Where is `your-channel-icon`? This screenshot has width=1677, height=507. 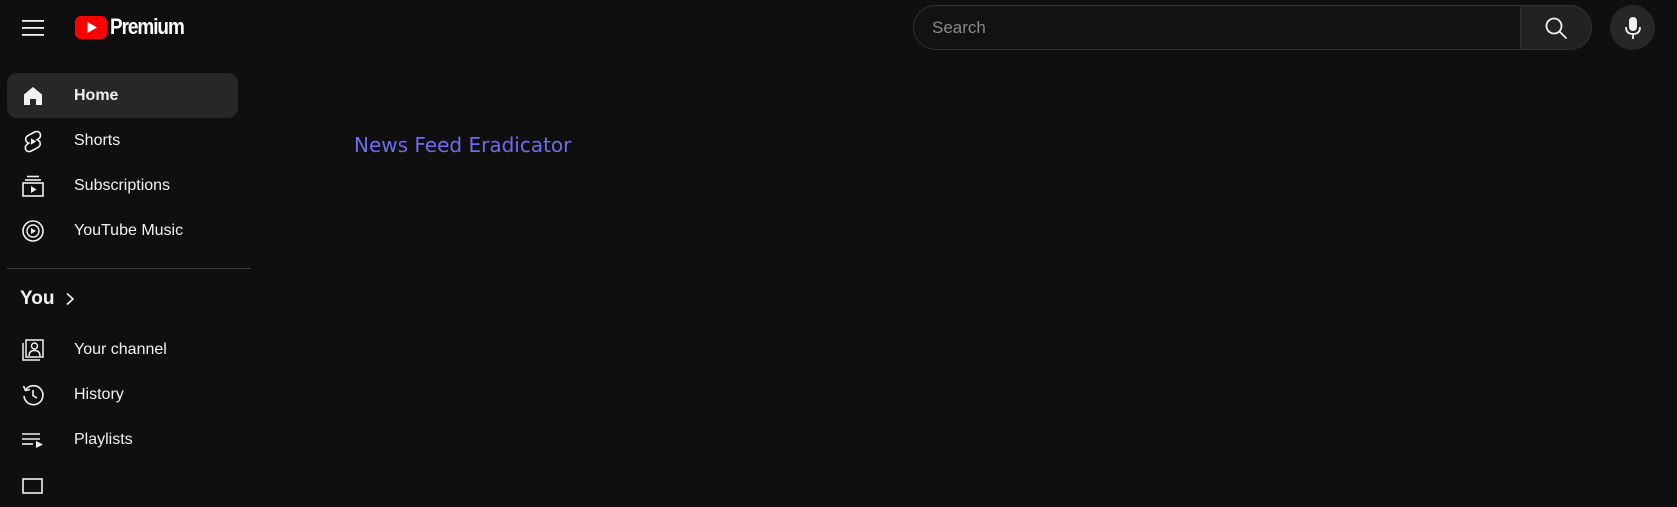
your-channel-icon is located at coordinates (32, 349).